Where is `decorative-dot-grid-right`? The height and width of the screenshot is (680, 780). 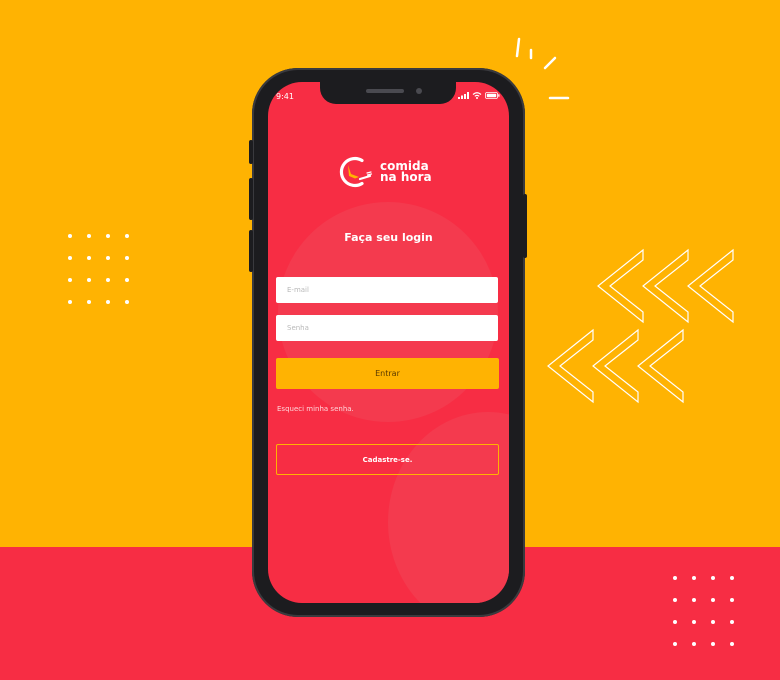
decorative-dot-grid-right is located at coordinates (703, 611).